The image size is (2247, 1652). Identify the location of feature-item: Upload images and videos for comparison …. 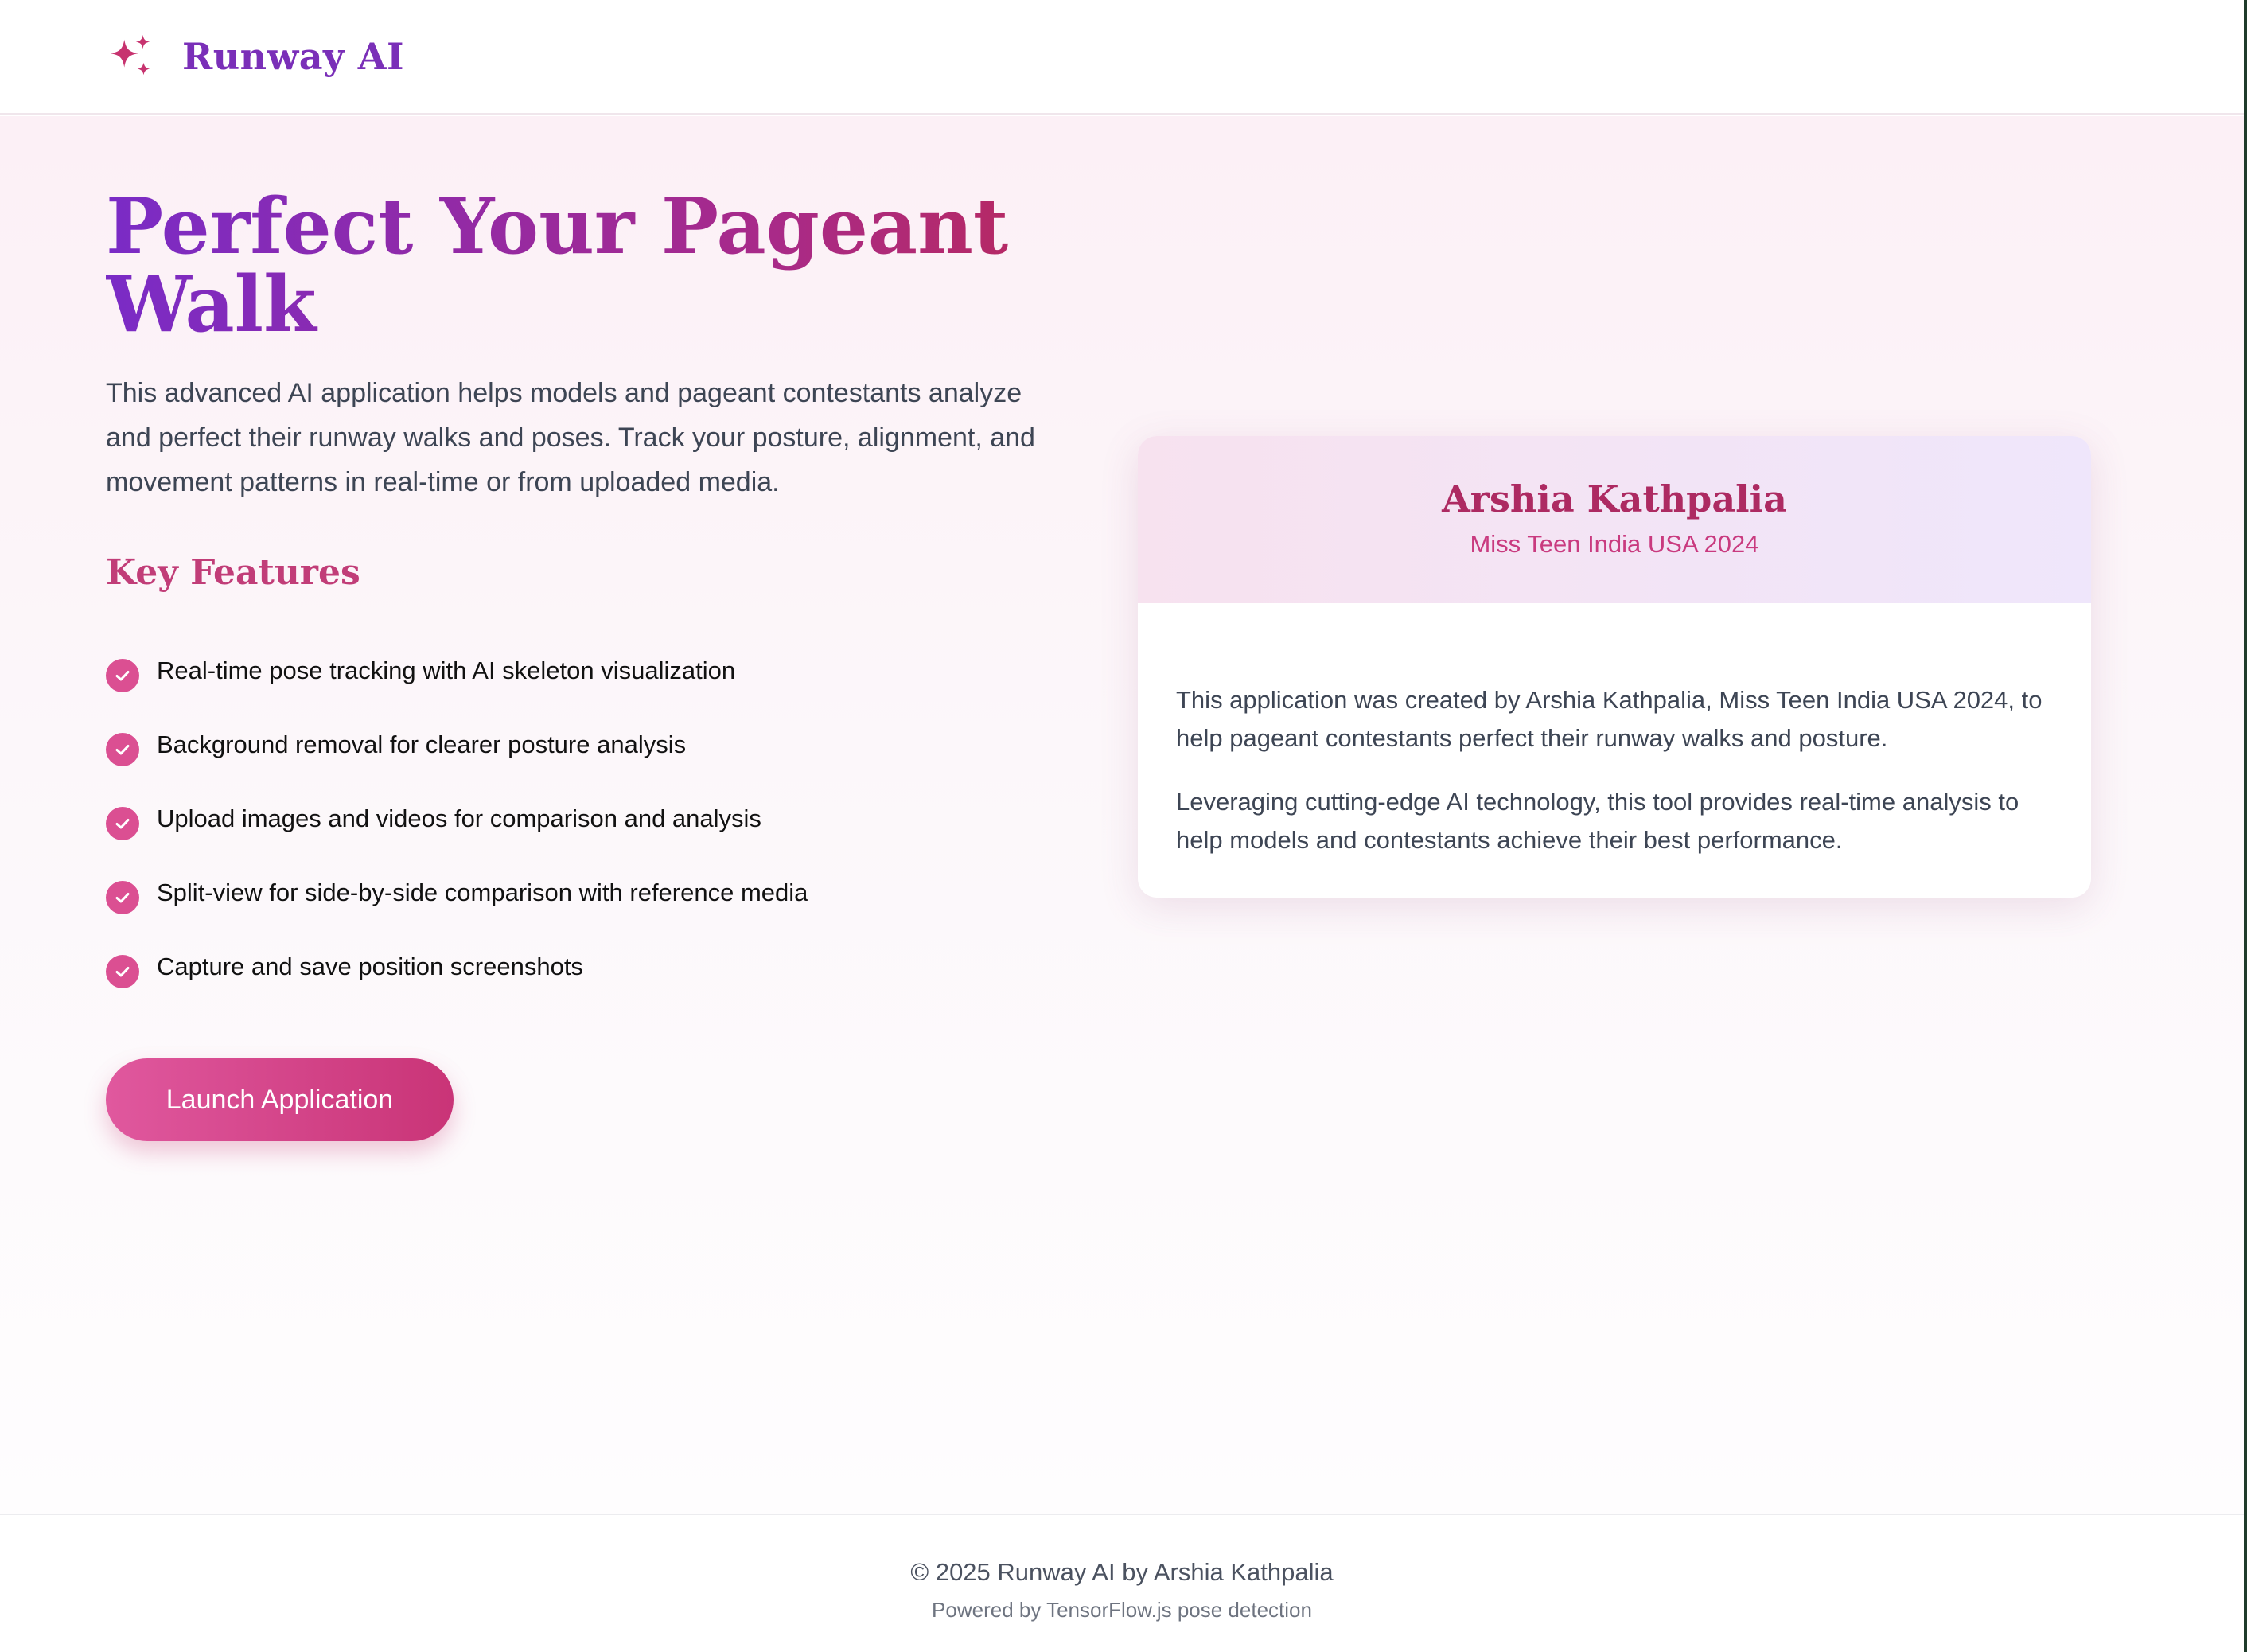
(583, 818).